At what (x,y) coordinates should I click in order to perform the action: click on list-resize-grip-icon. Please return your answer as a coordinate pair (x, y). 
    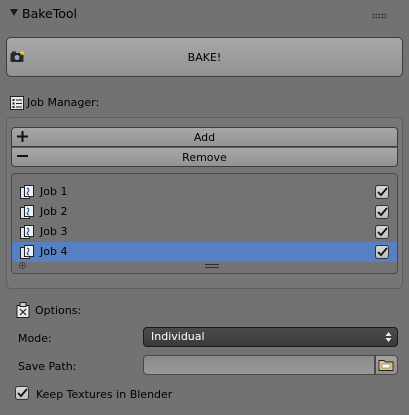
    Looking at the image, I should click on (212, 266).